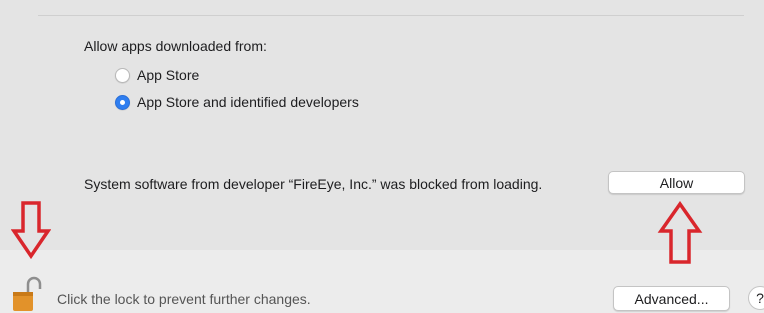 The height and width of the screenshot is (313, 764). I want to click on radio-checked-icon, so click(122, 102).